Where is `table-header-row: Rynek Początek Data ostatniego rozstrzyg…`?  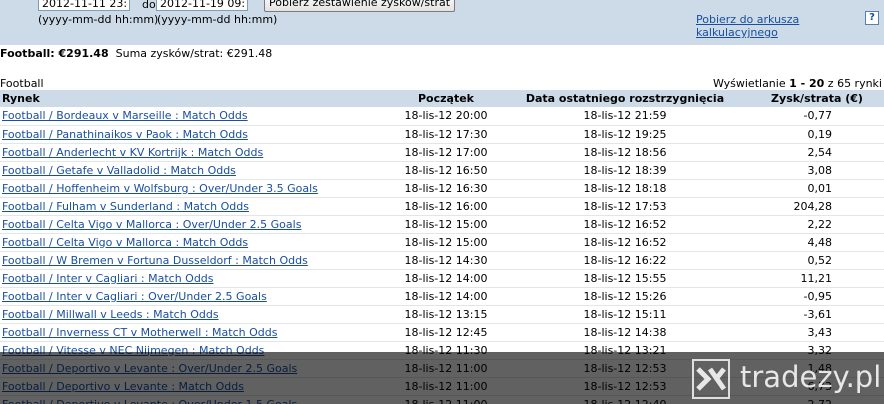 table-header-row: Rynek Początek Data ostatniego rozstrzyg… is located at coordinates (442, 98).